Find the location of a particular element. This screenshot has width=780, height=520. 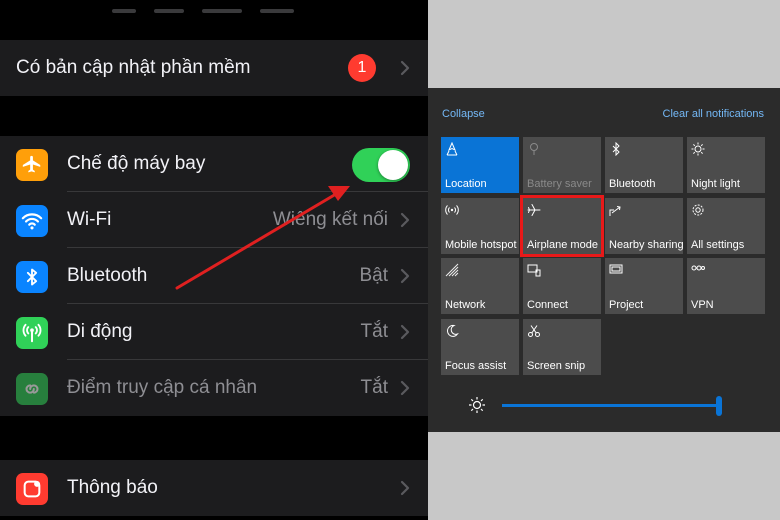

battery-saver-icon is located at coordinates (534, 149).